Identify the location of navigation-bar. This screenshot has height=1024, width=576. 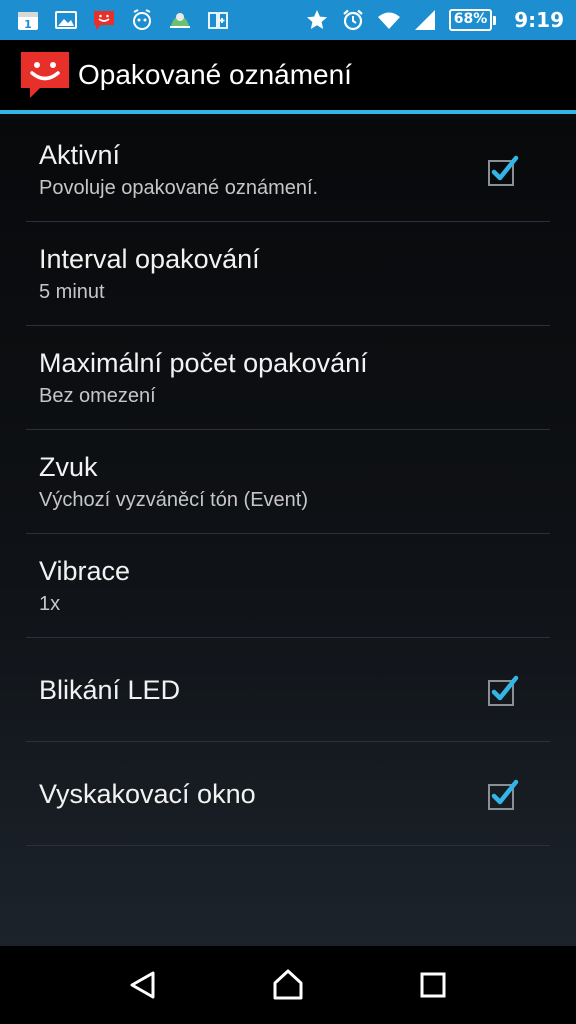
(288, 985).